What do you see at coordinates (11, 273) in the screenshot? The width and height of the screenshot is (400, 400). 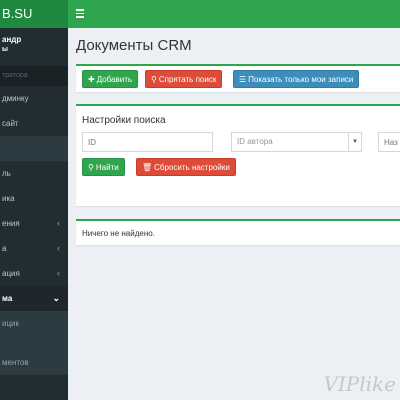 I see `sidebar-item-label: ация` at bounding box center [11, 273].